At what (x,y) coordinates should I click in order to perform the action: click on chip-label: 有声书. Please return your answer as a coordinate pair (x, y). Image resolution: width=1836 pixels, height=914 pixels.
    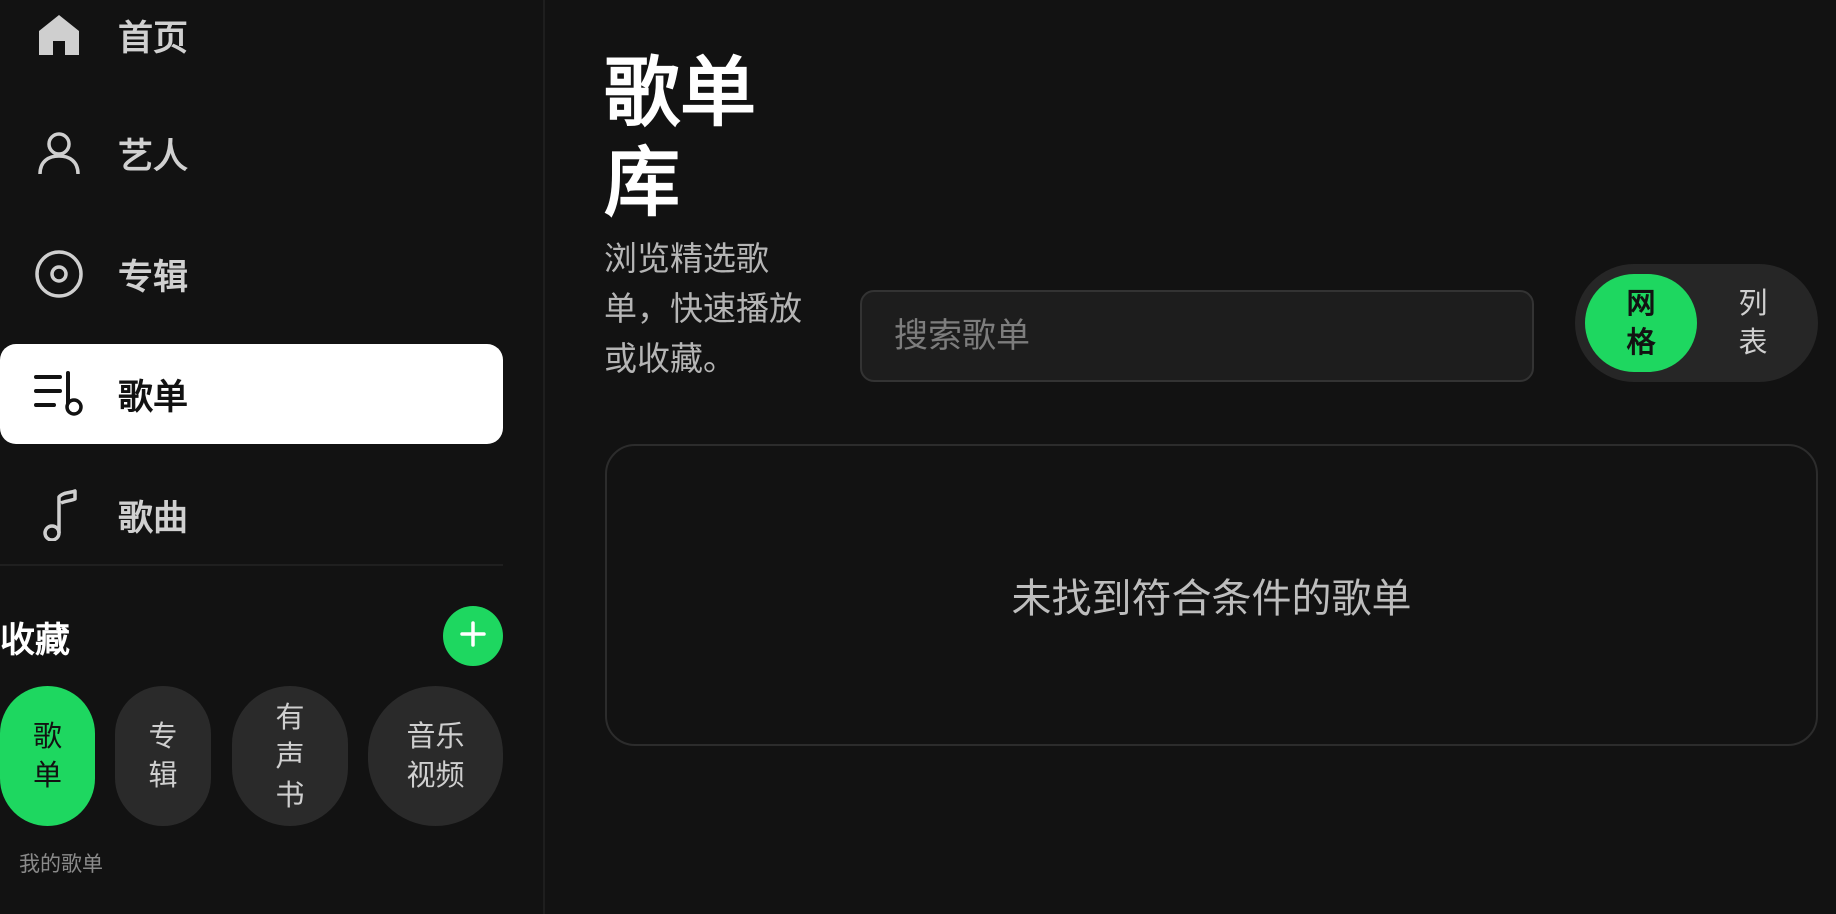
    Looking at the image, I should click on (290, 755).